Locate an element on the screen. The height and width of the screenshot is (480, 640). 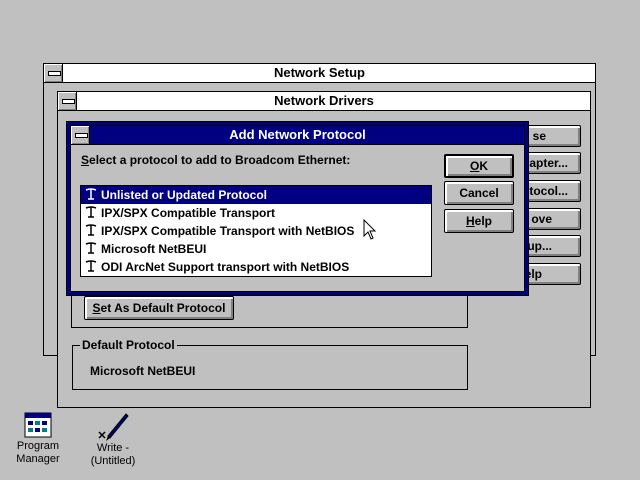
network-setup-titlebar: Network Setup is located at coordinates (319, 73).